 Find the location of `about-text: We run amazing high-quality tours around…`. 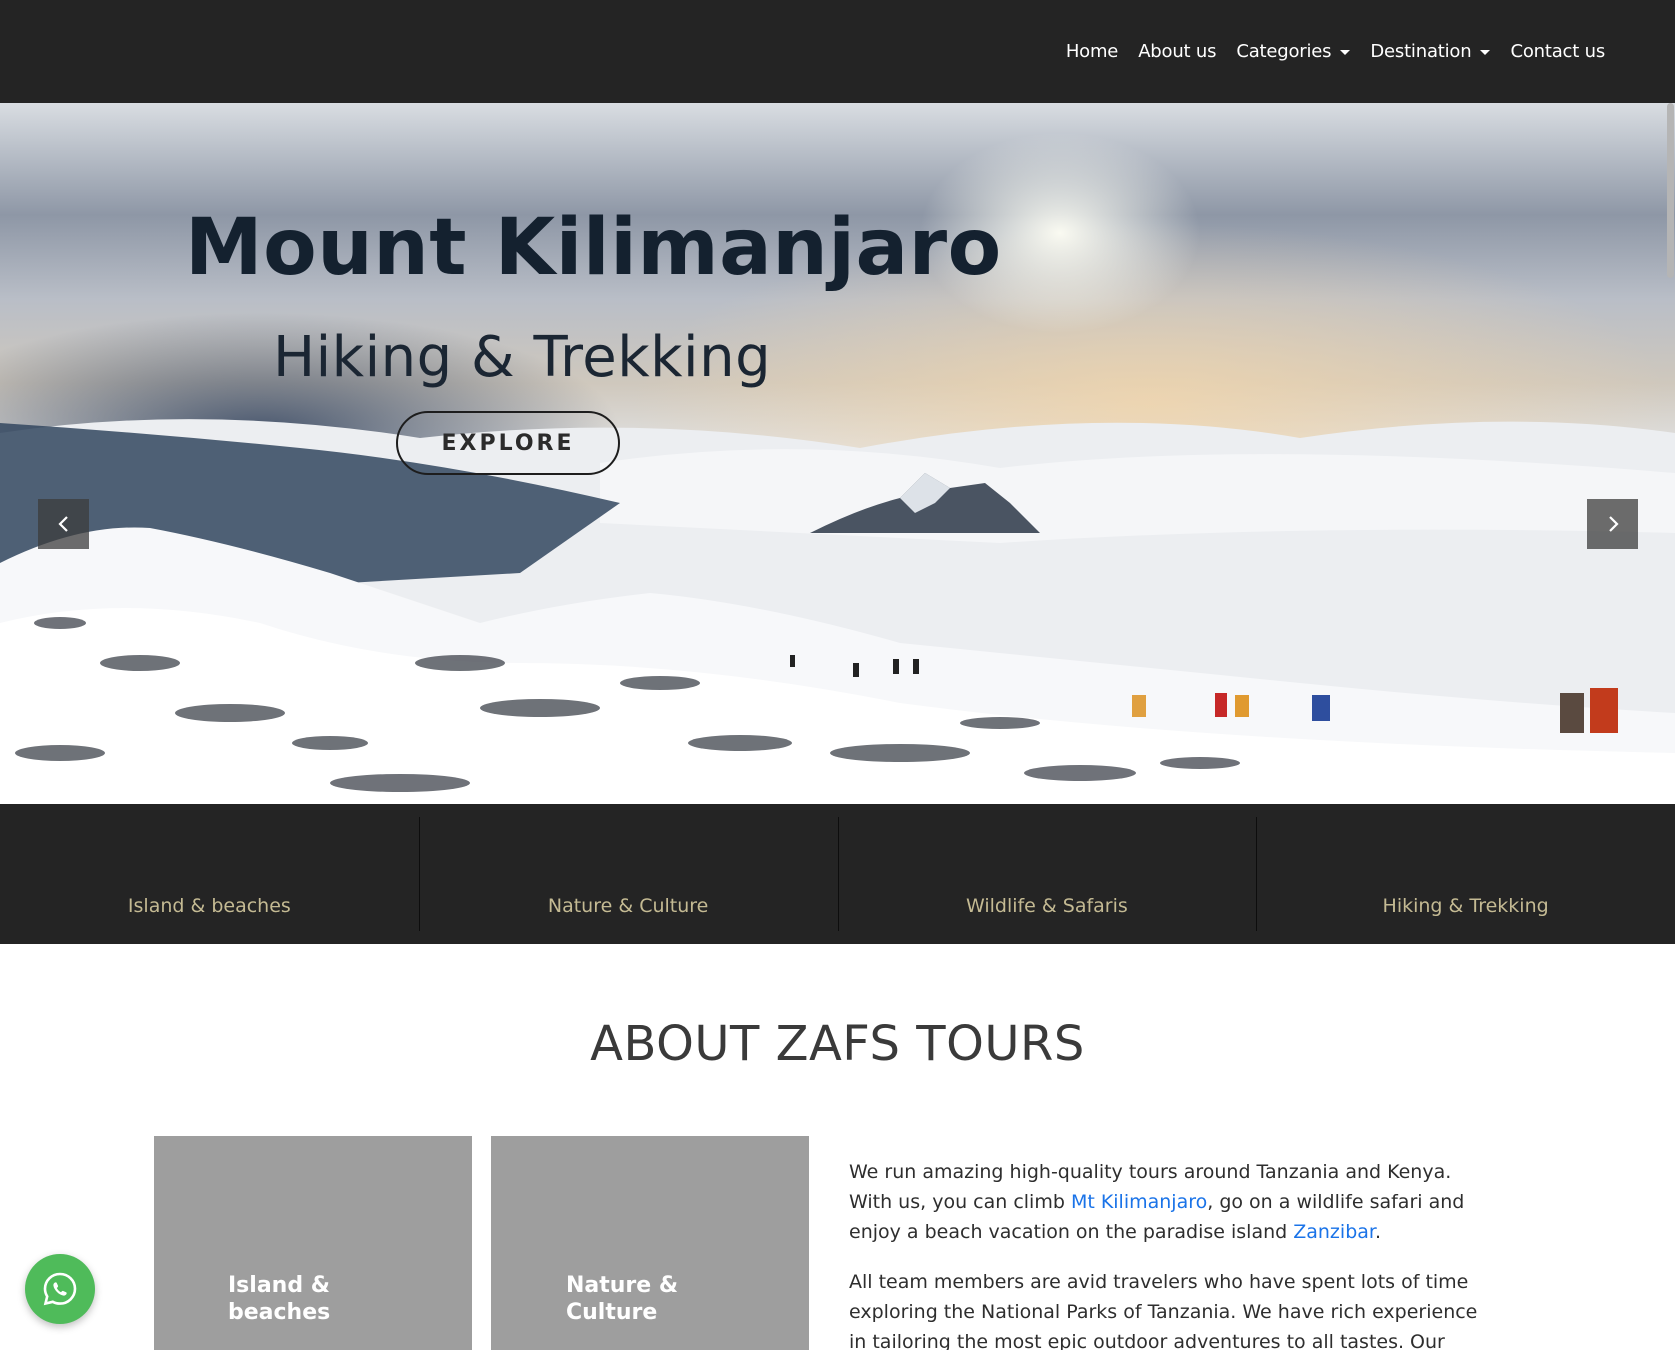

about-text: We run amazing high-quality tours around… is located at coordinates (1164, 1253).